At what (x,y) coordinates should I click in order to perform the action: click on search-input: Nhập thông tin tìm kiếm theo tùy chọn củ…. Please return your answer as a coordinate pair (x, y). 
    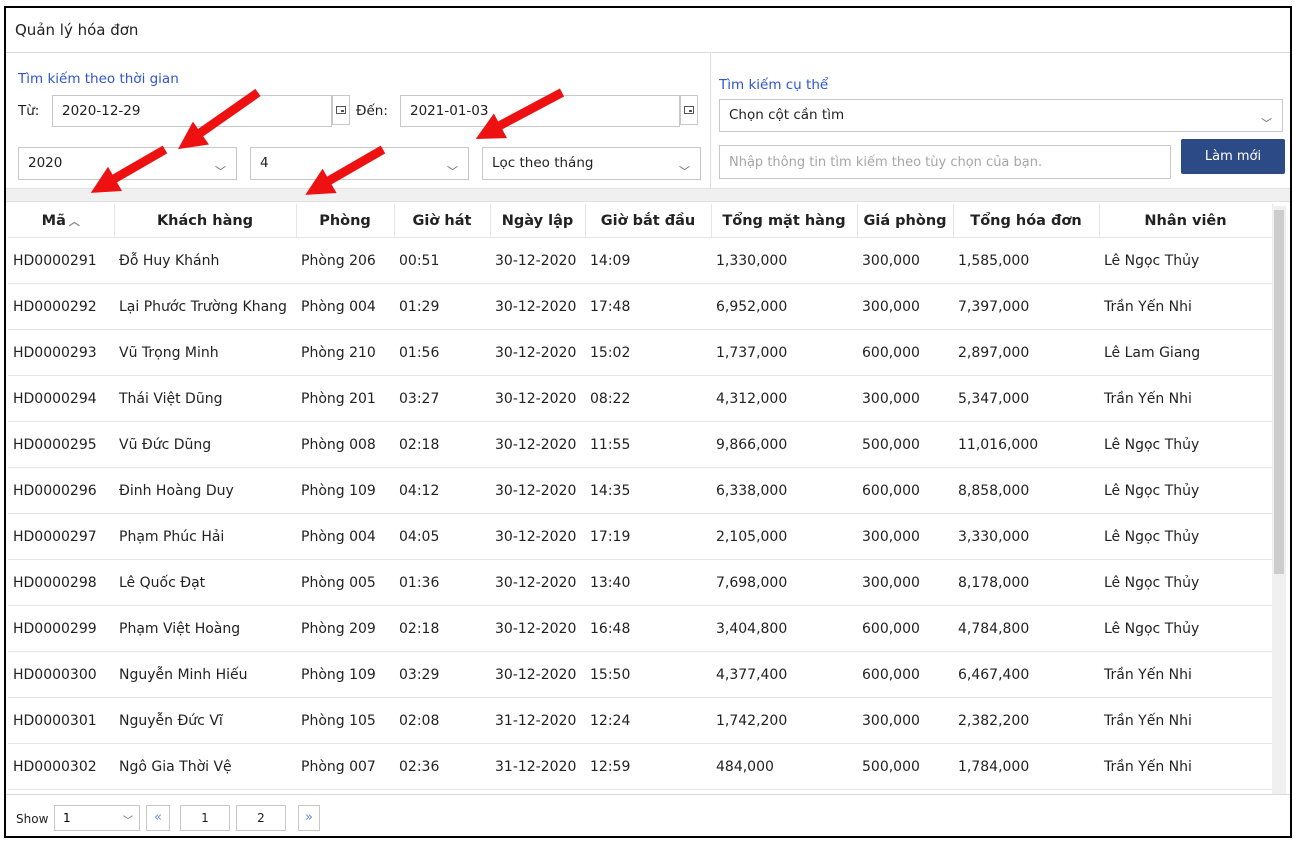
    Looking at the image, I should click on (945, 162).